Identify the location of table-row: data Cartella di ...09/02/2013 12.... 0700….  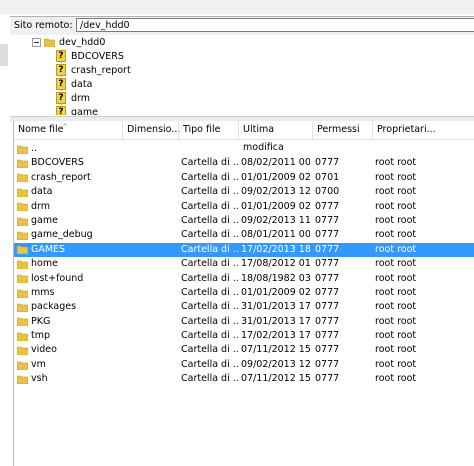
(244, 192).